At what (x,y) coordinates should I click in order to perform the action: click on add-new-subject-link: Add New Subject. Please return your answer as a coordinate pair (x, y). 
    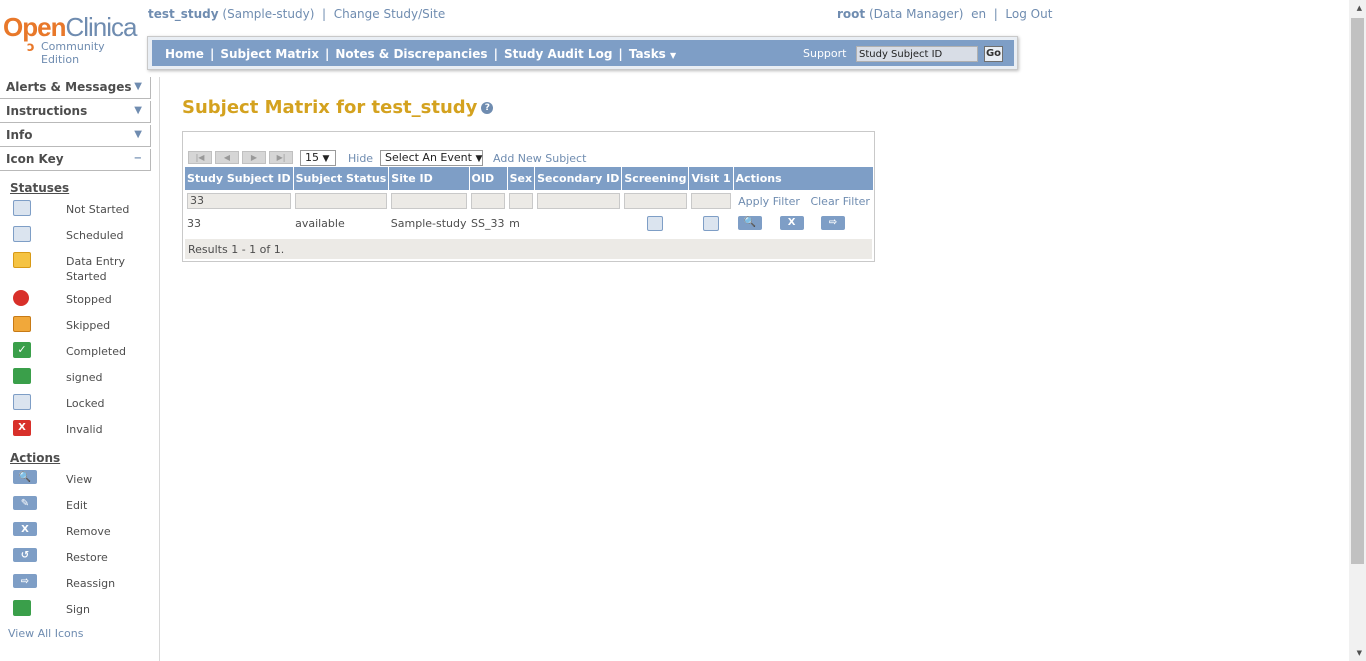
    Looking at the image, I should click on (539, 158).